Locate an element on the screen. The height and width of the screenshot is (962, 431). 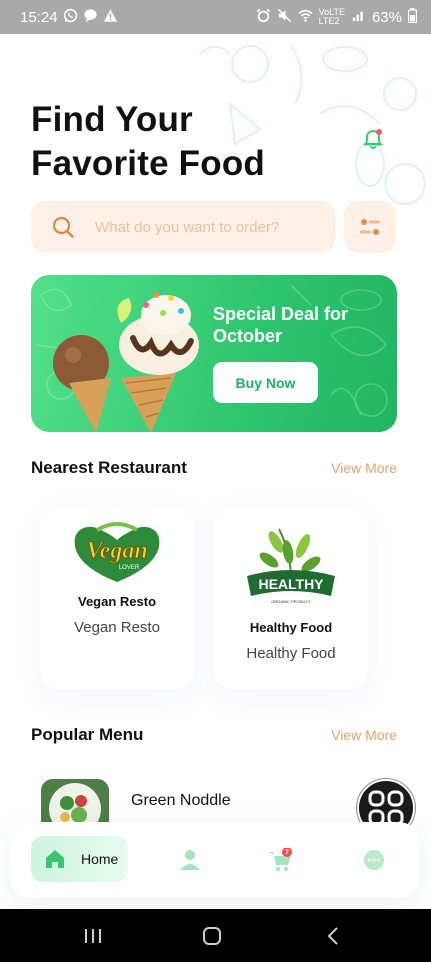
popular-menu-title: Popular Menu is located at coordinates (87, 734).